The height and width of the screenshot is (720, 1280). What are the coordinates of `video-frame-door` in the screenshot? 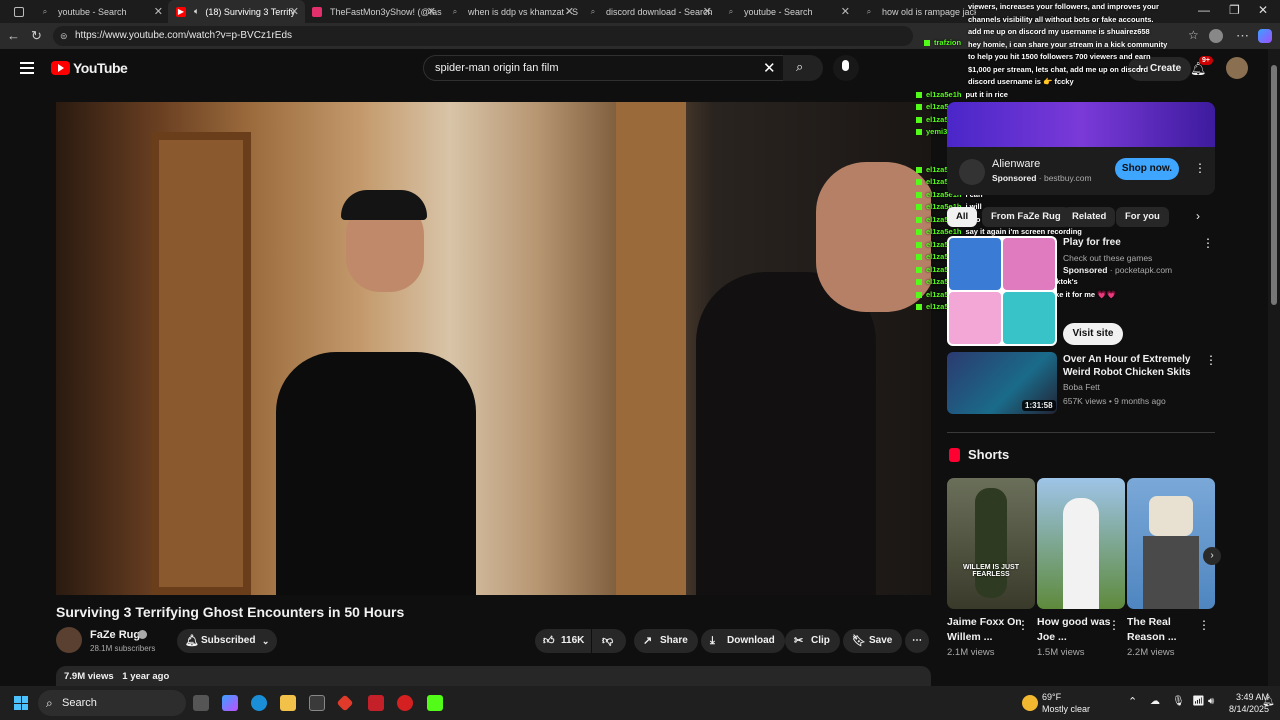 It's located at (201, 363).